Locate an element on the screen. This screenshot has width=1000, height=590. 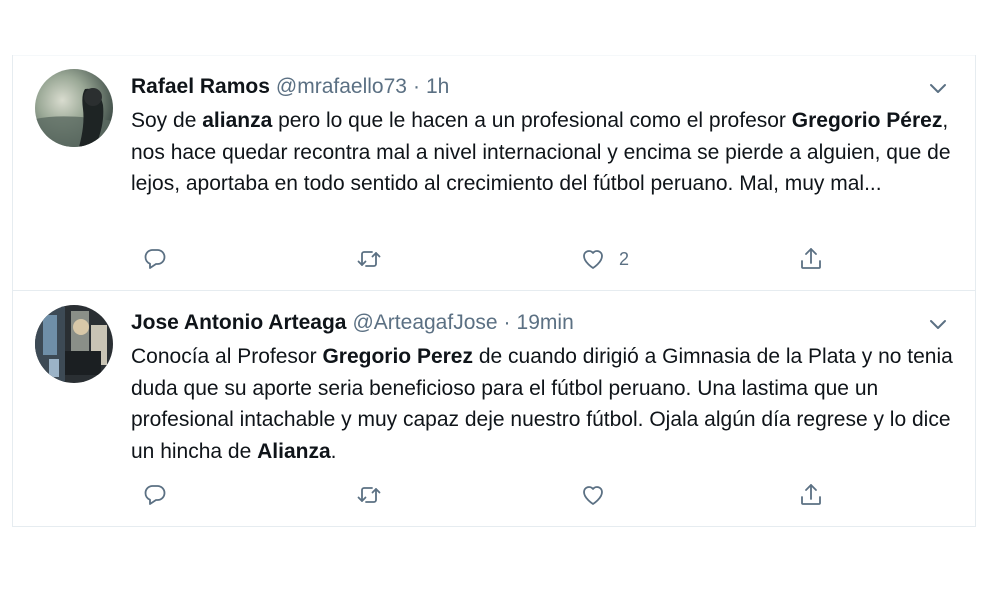
timestamp: 1h is located at coordinates (437, 86).